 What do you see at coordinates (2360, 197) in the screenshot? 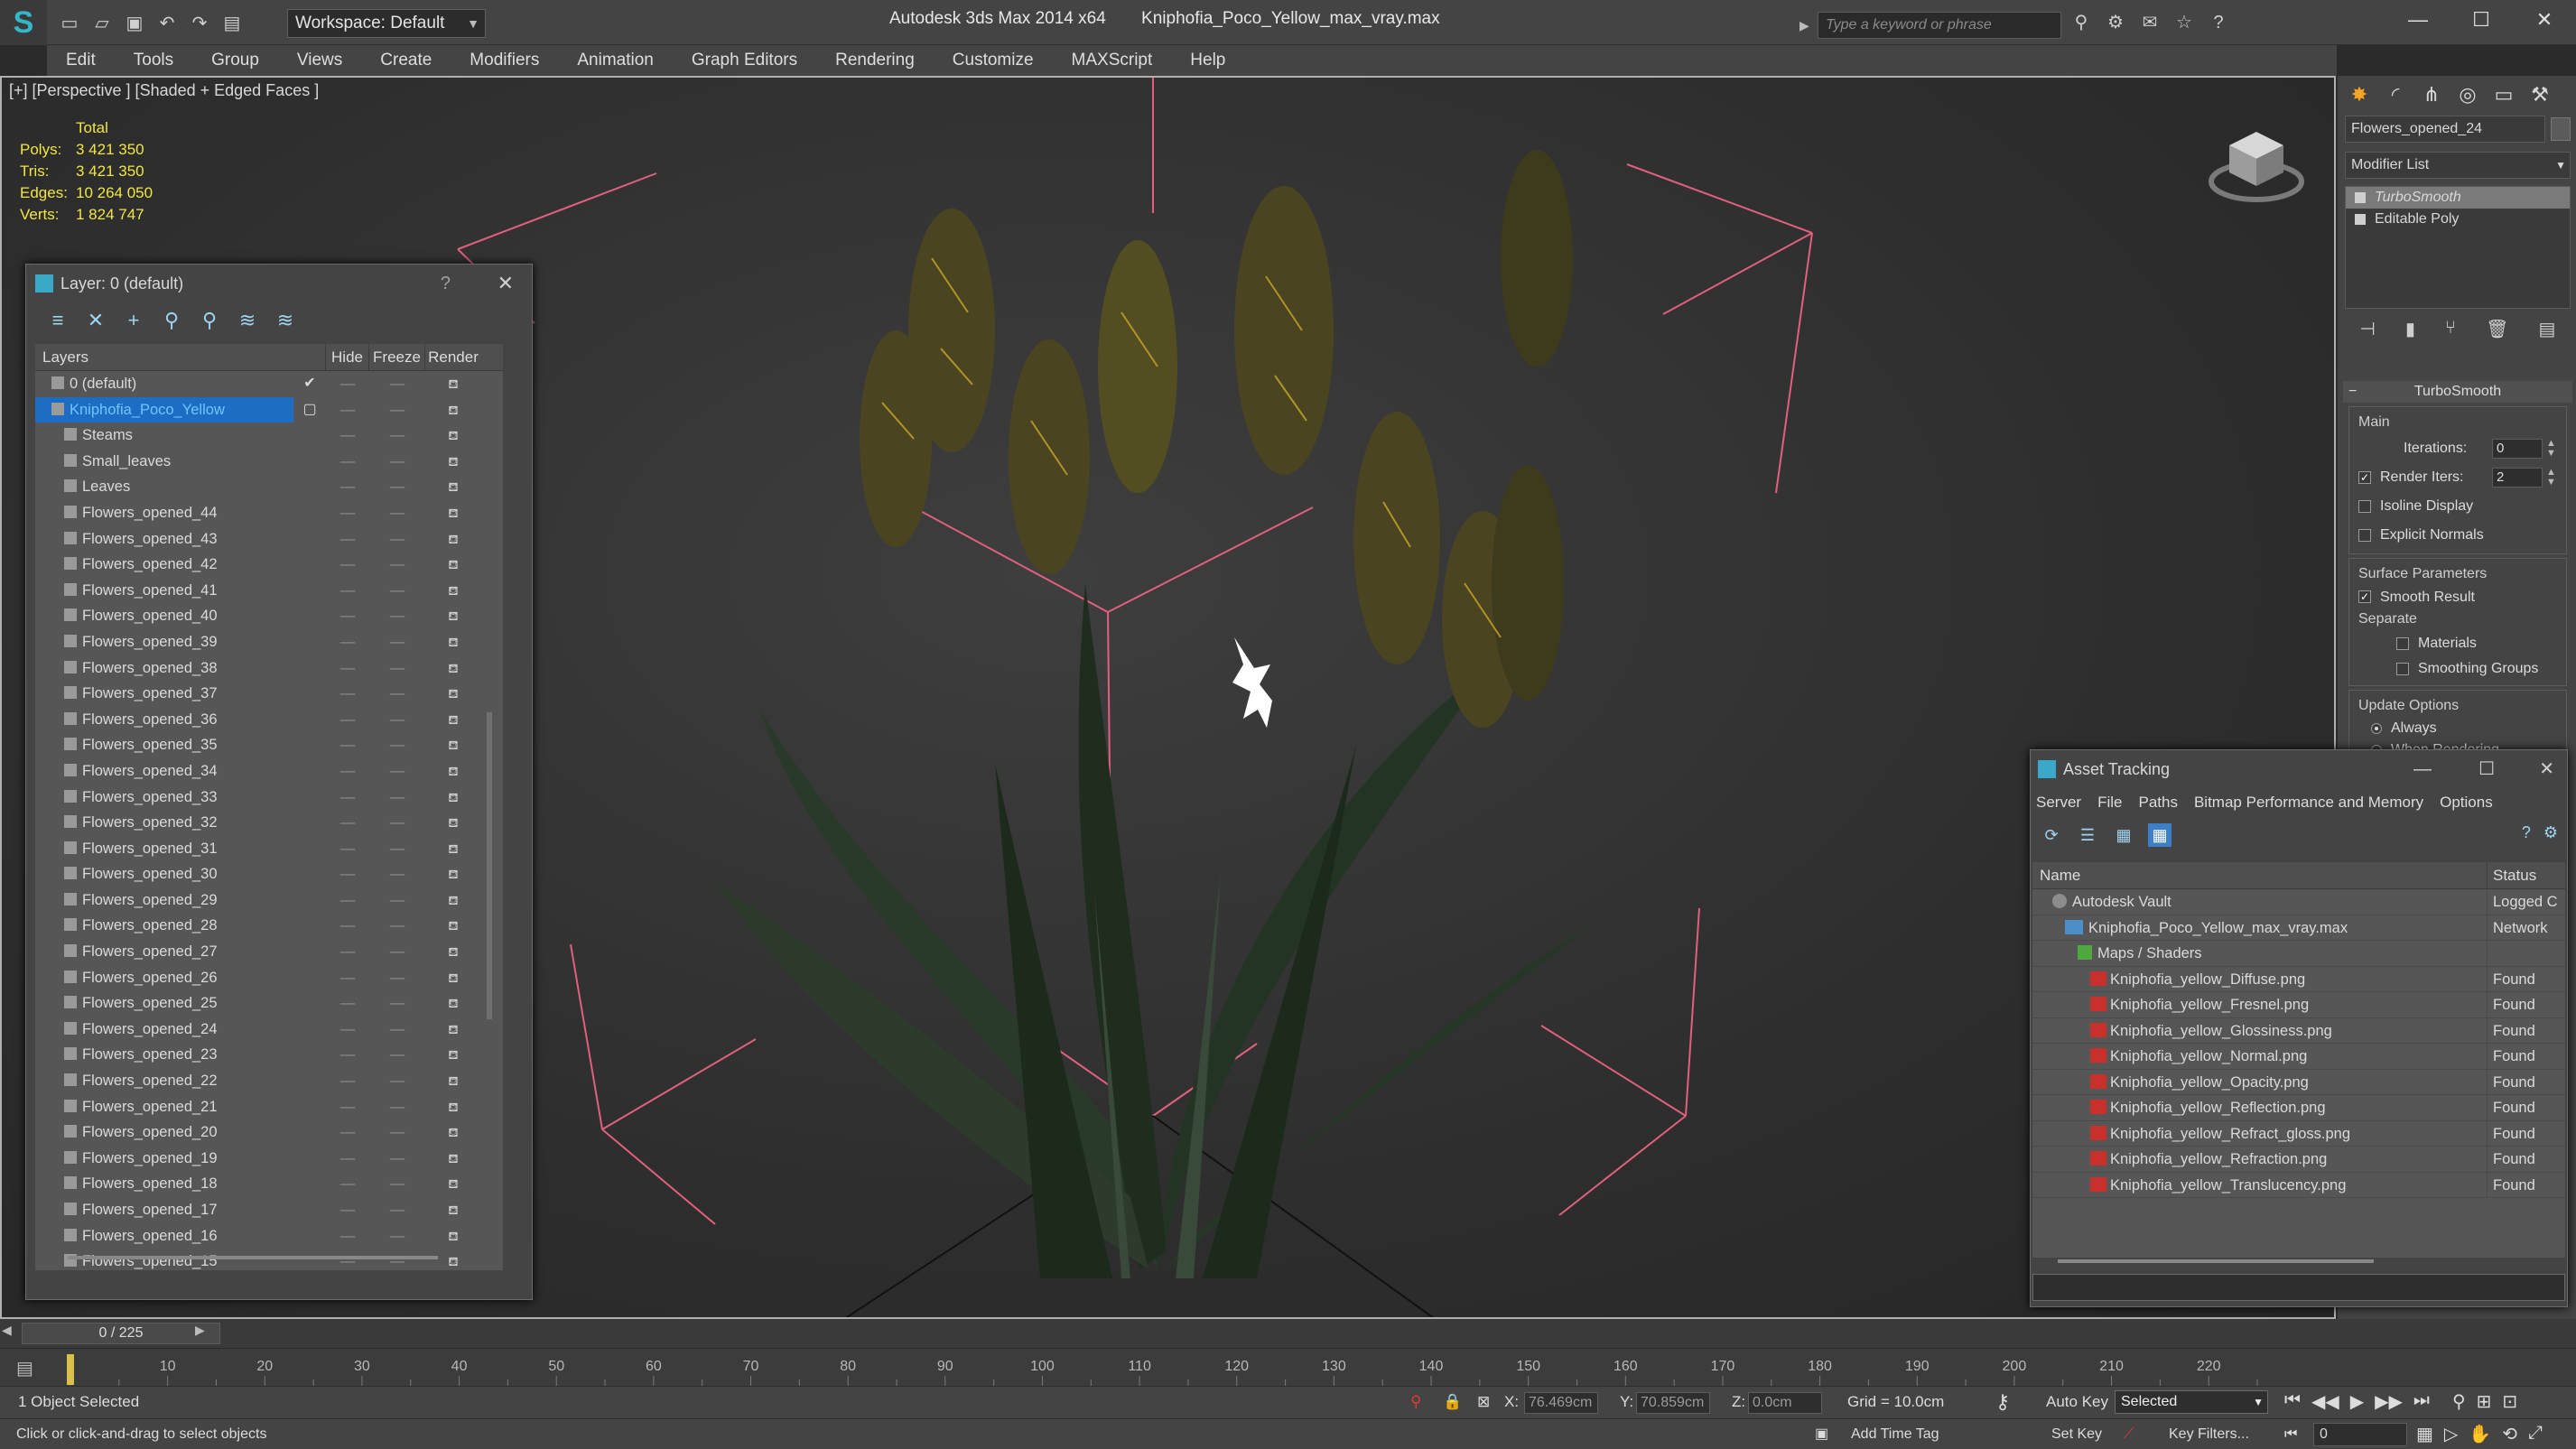
I see `bulb-icon` at bounding box center [2360, 197].